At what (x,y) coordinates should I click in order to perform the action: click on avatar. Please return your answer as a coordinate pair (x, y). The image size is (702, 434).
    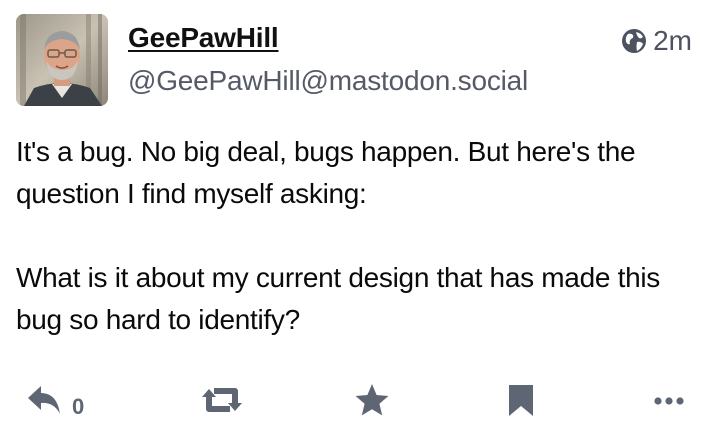
    Looking at the image, I should click on (62, 60).